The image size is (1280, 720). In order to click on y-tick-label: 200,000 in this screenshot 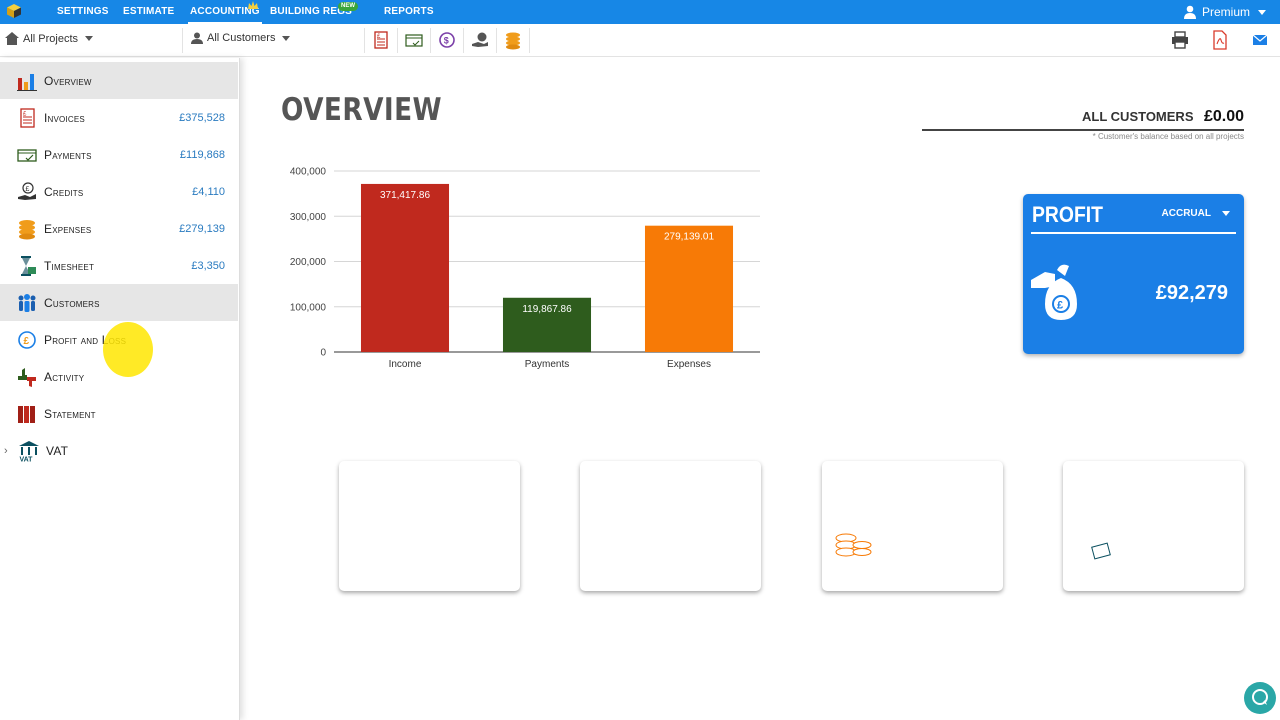, I will do `click(308, 262)`.